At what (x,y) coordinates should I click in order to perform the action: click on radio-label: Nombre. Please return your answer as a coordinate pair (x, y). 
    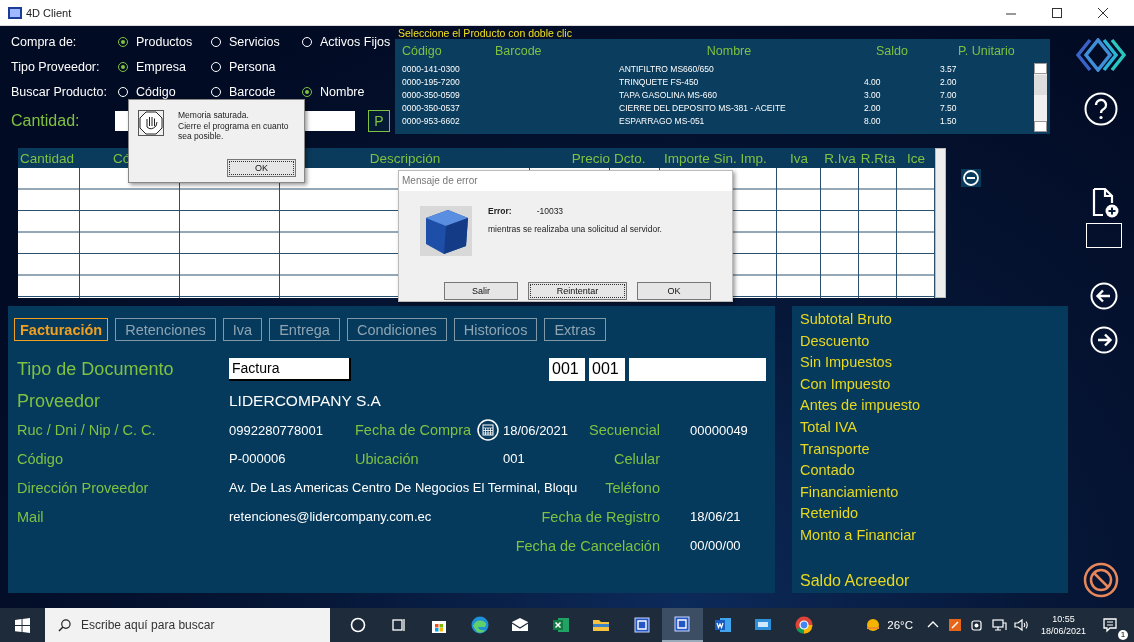
    Looking at the image, I should click on (342, 91).